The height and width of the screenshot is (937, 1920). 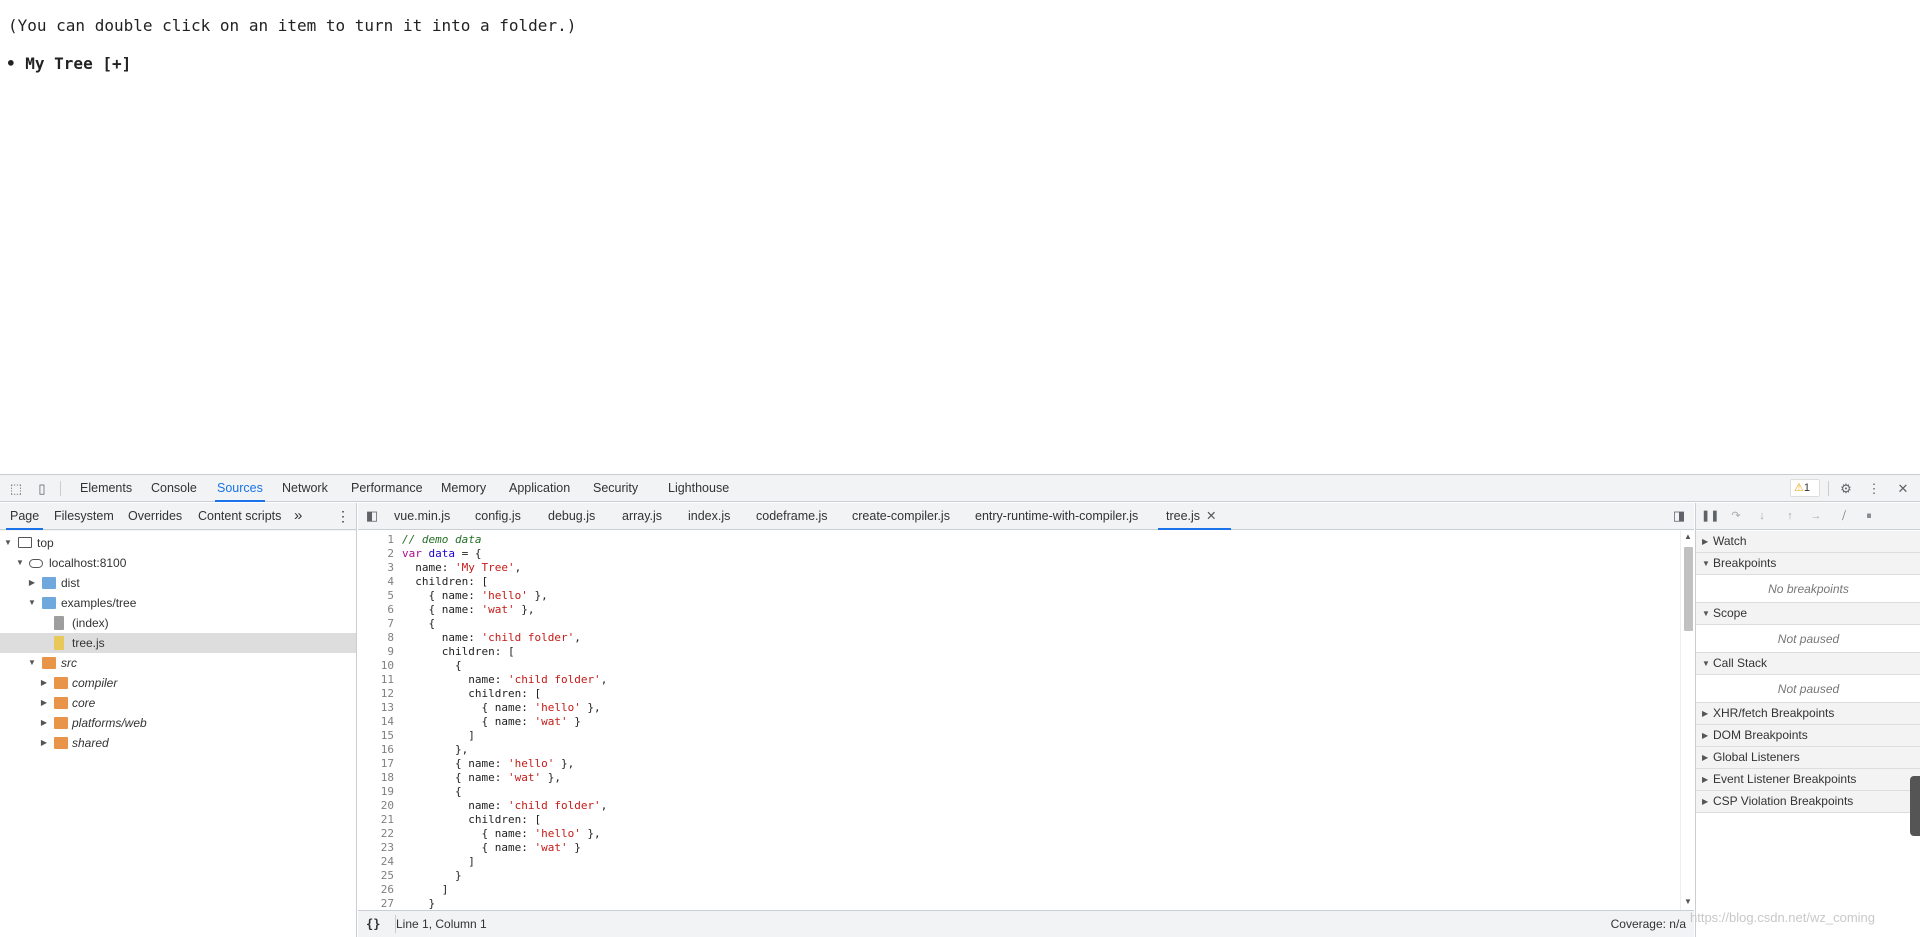 What do you see at coordinates (1018, 820) in the screenshot?
I see `code-line: 21 children: [` at bounding box center [1018, 820].